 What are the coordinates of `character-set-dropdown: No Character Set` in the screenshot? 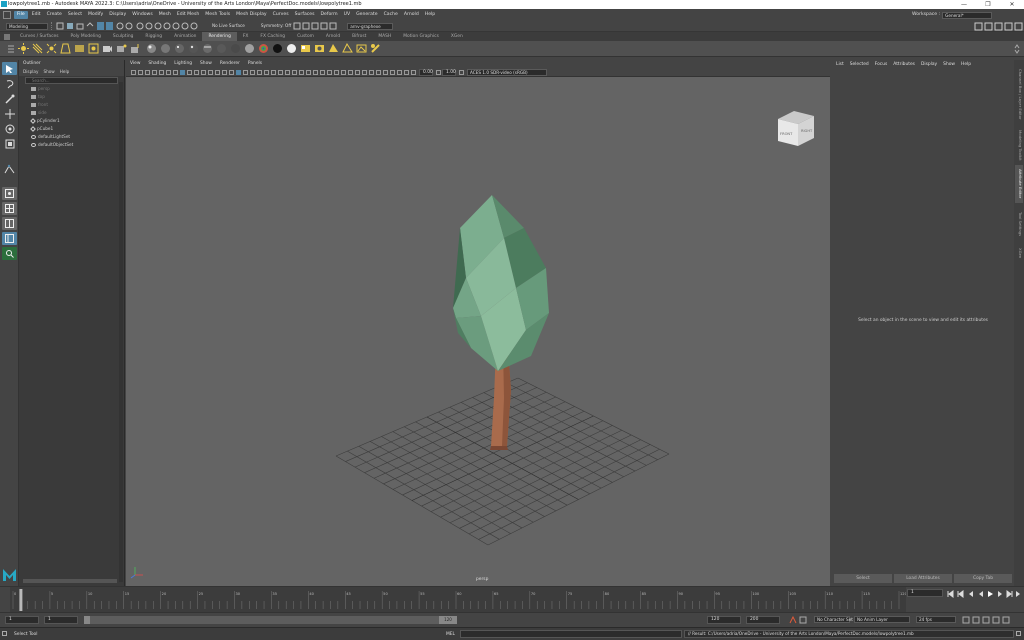 It's located at (833, 619).